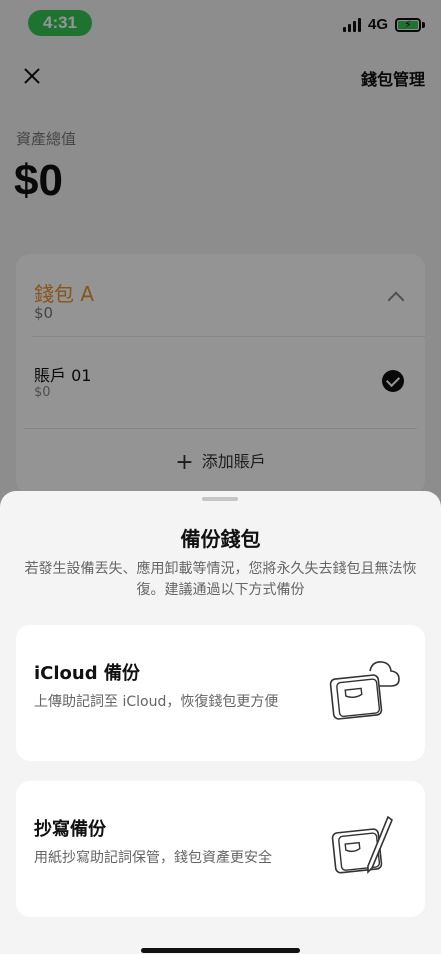 The height and width of the screenshot is (954, 441). I want to click on icloud-backup-option: iCloud 備份 上傳助記詞至 iCloud，恢復錢包更方便, so click(220, 693).